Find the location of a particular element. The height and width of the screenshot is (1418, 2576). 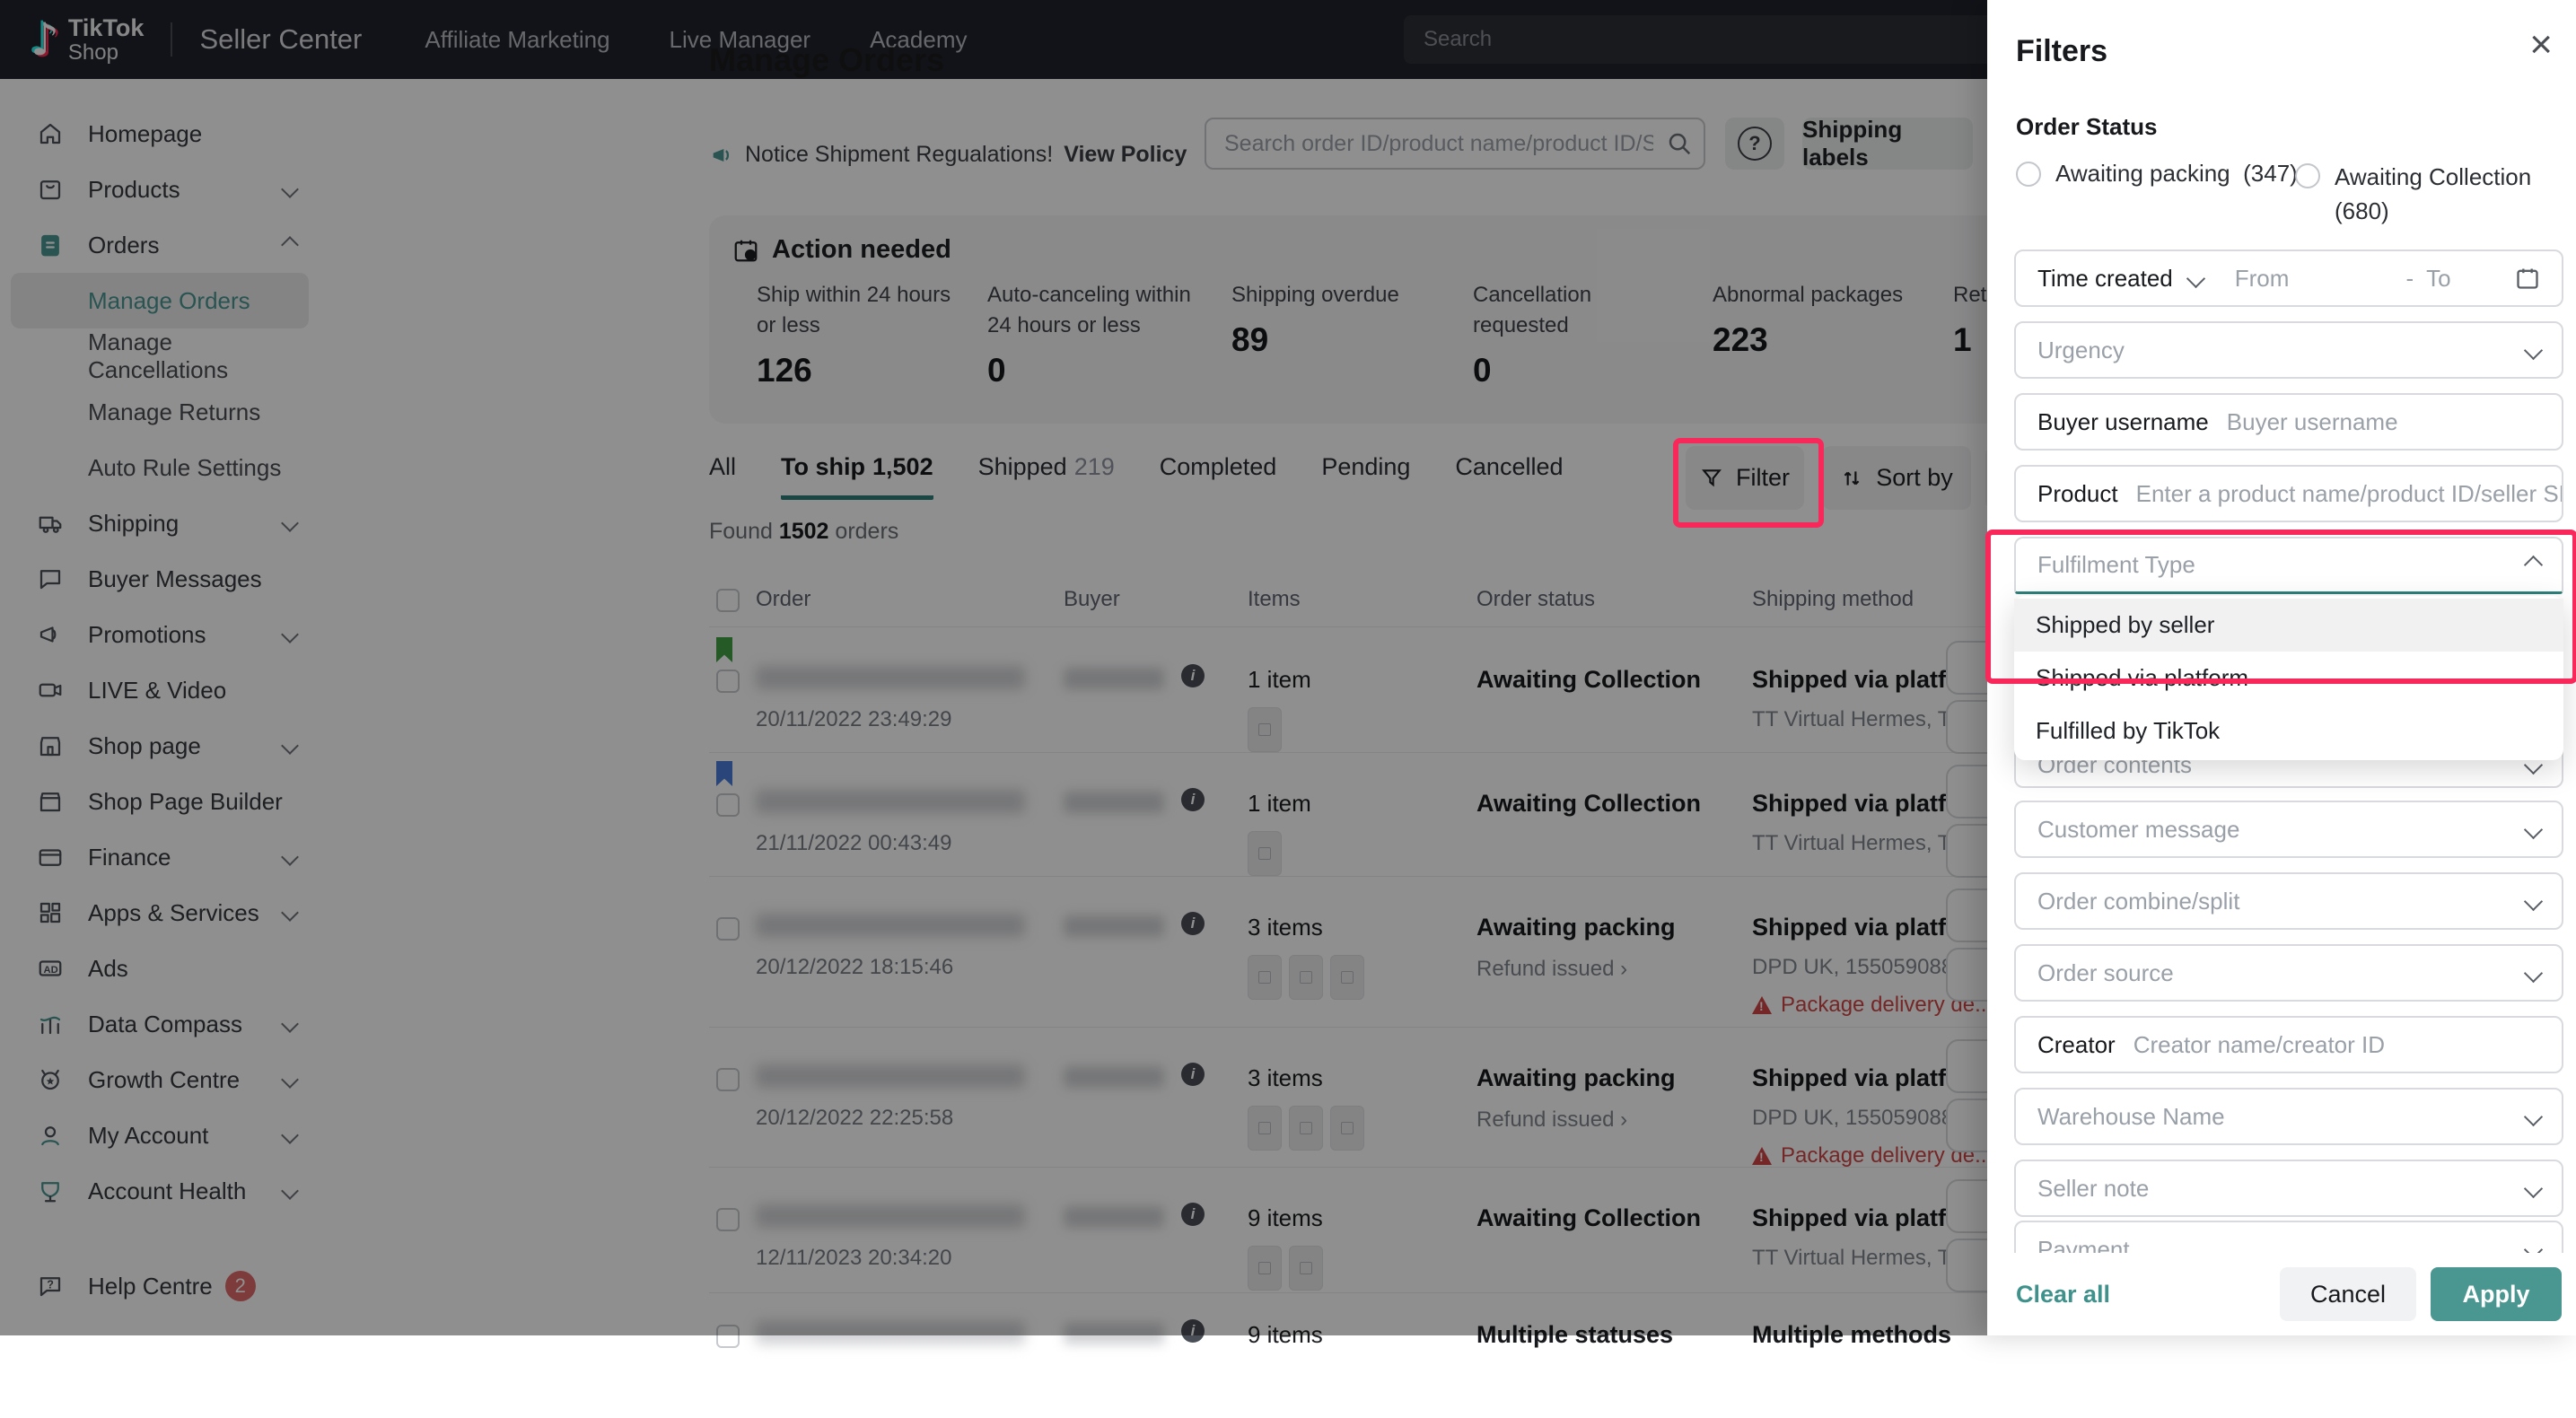

filters-title: Filters is located at coordinates (2062, 51).